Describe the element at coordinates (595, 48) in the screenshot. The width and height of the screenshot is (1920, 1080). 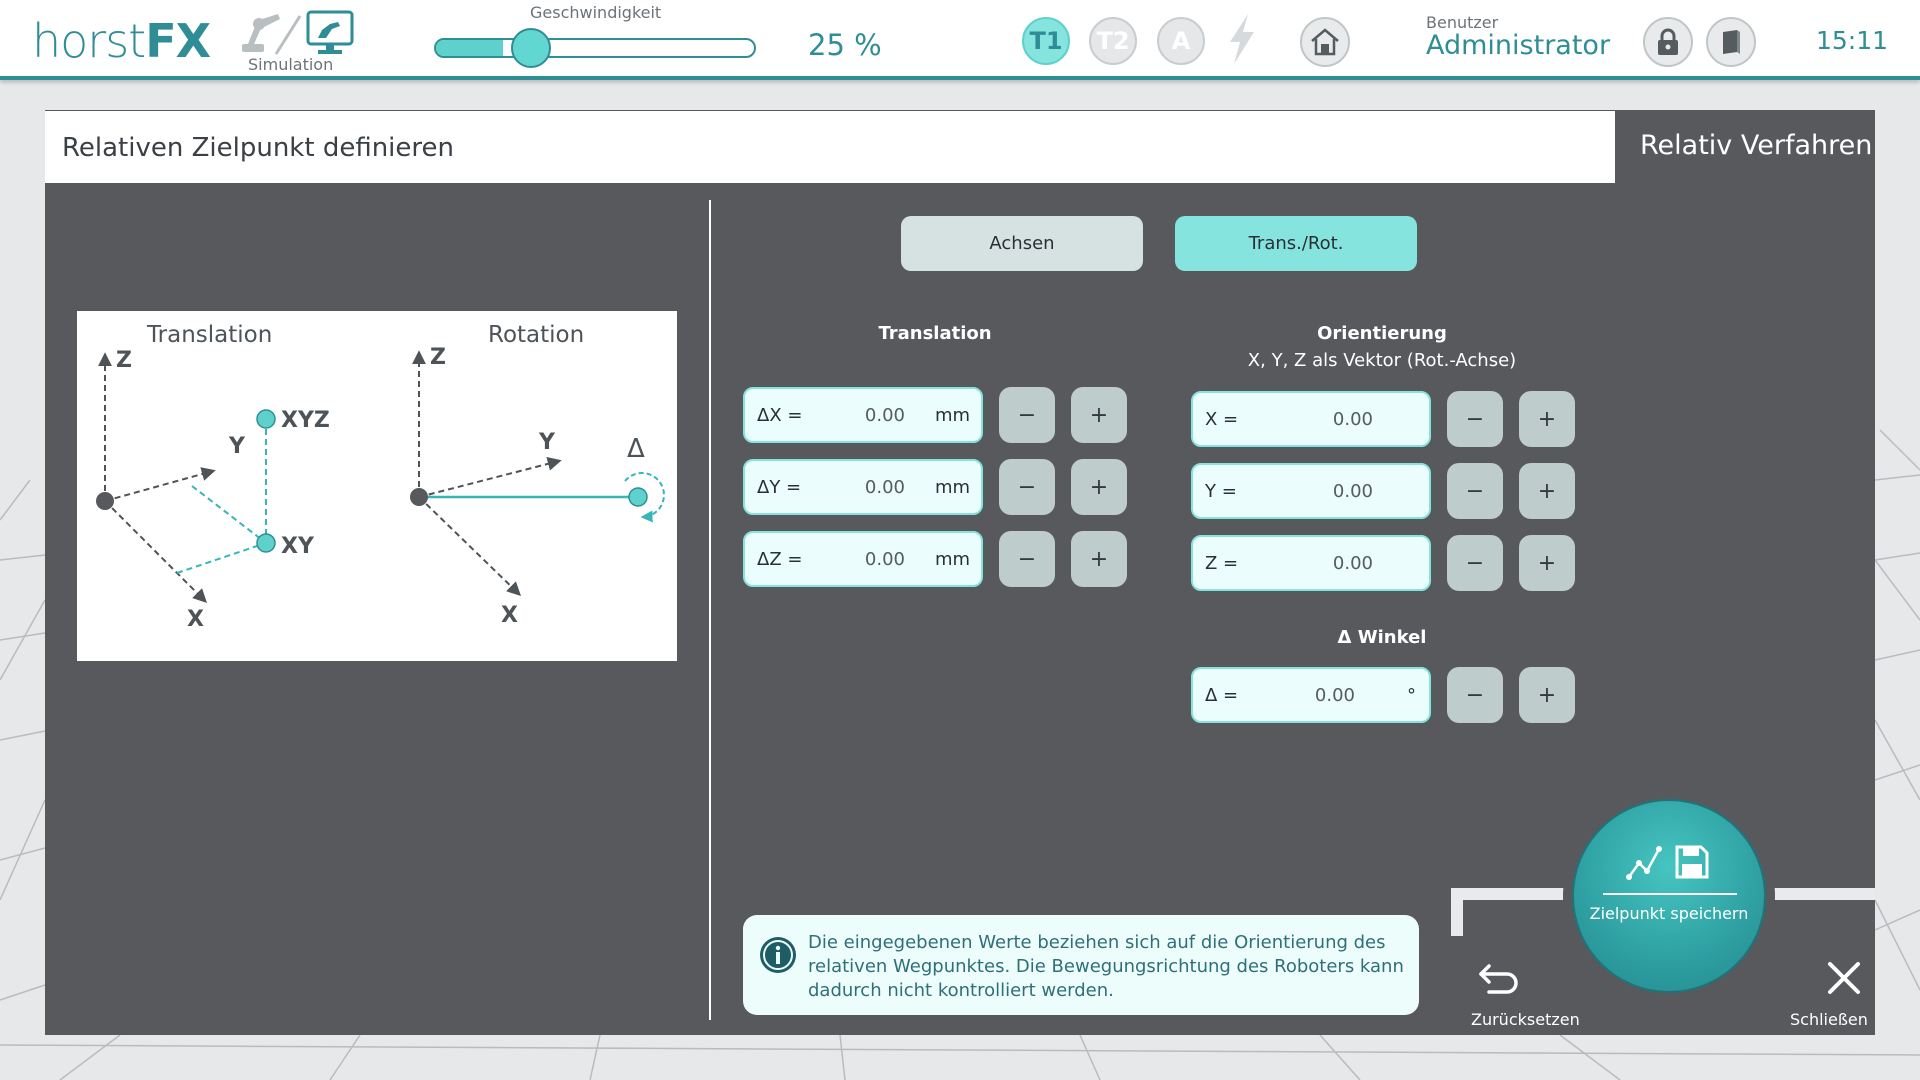
I see `speed-slider` at that location.